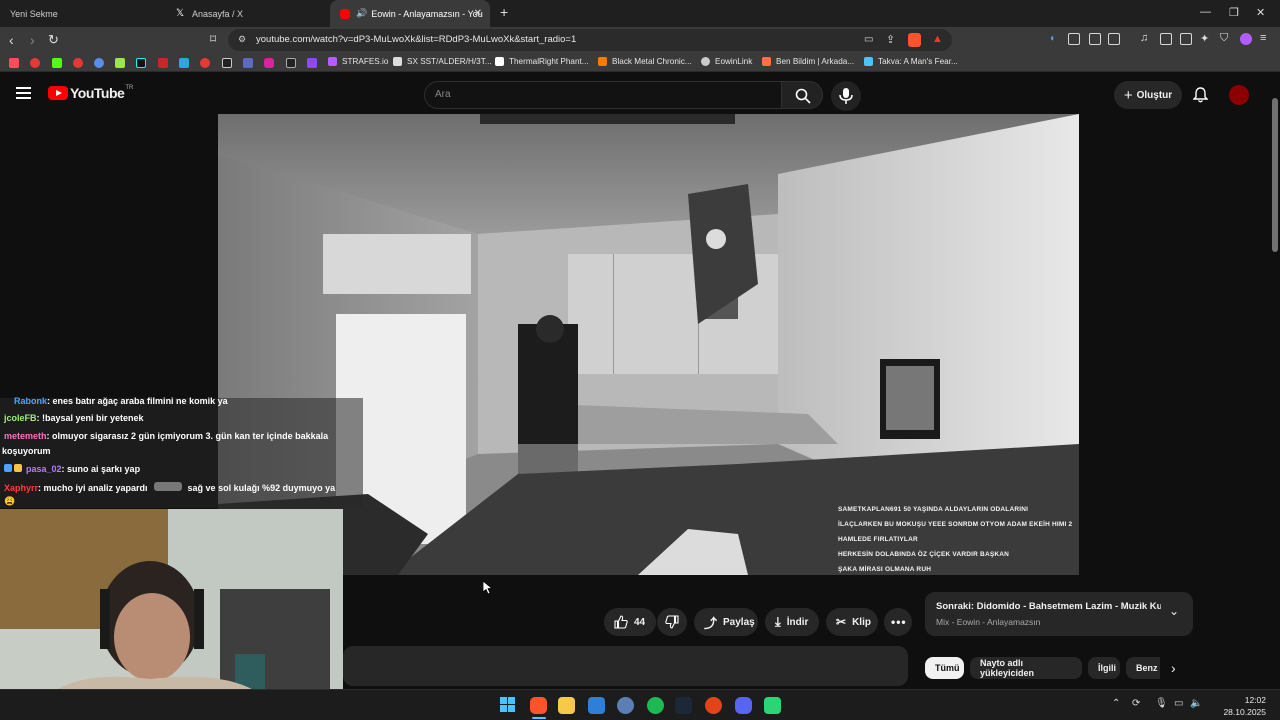 This screenshot has width=1280, height=720. What do you see at coordinates (1154, 95) in the screenshot?
I see `create-label: Oluştur` at bounding box center [1154, 95].